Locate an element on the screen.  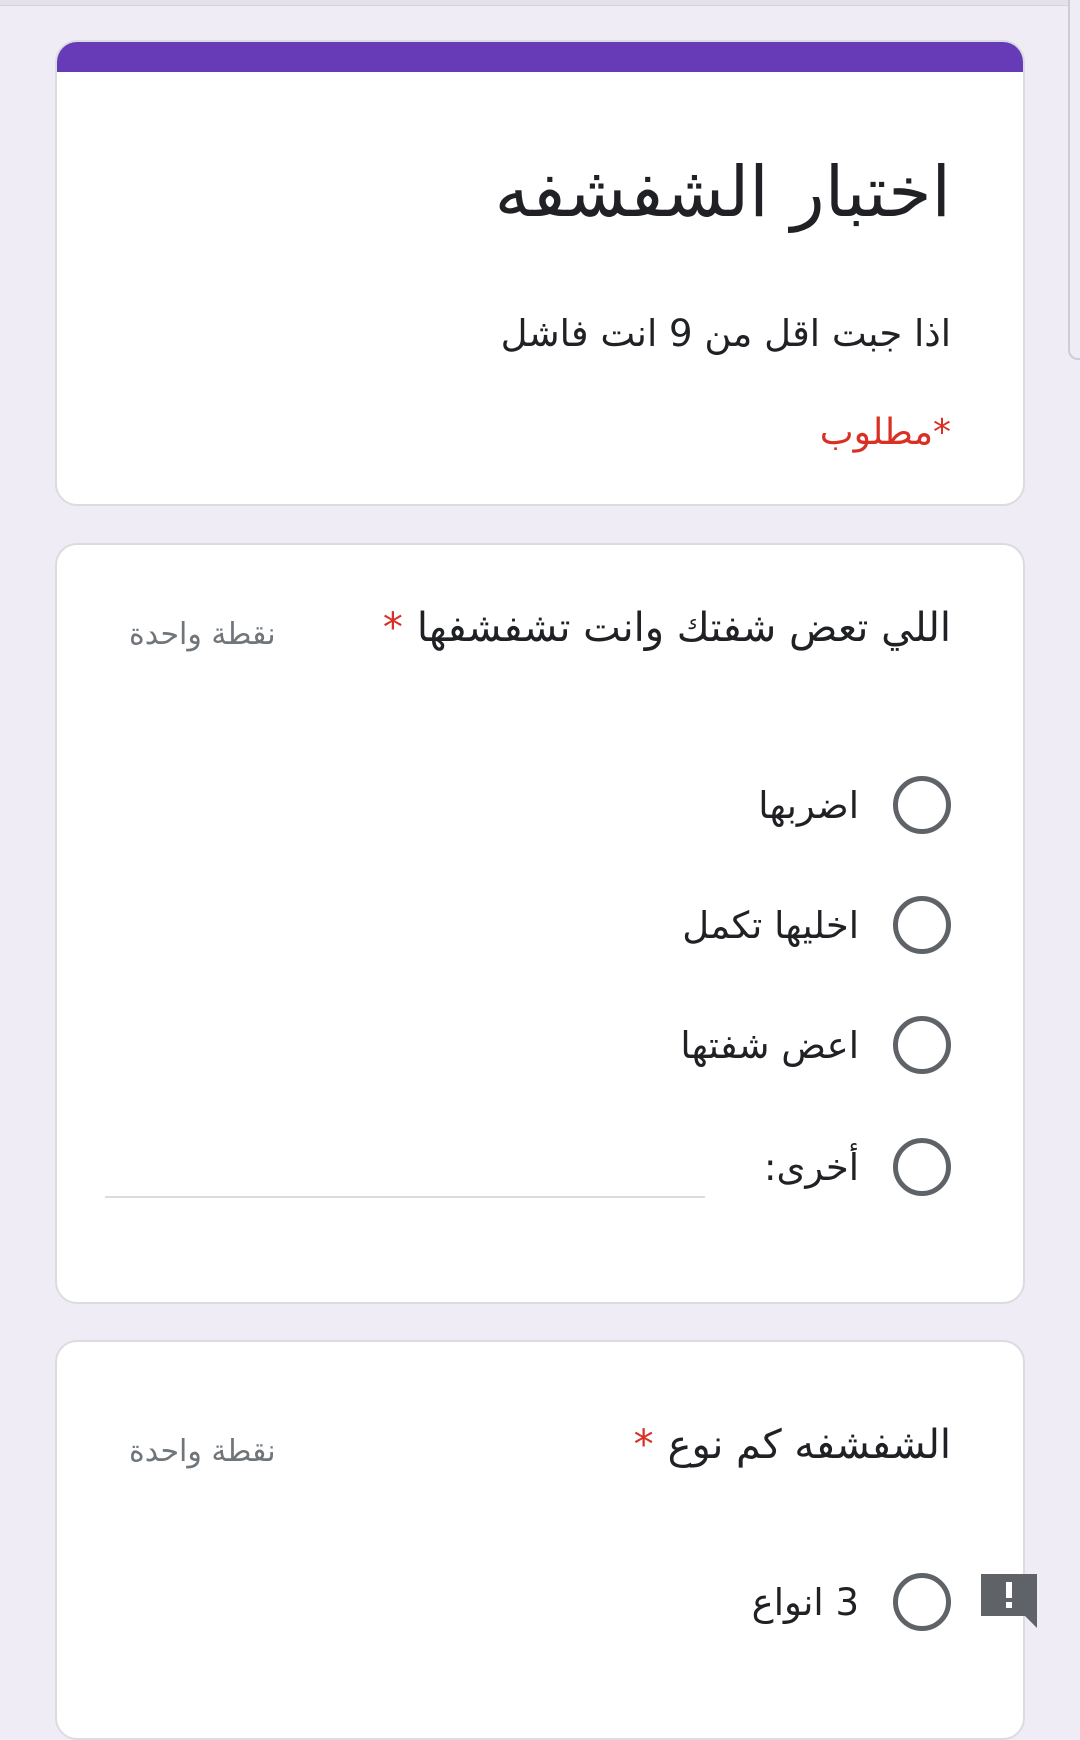
radio-option: اضربها is located at coordinates (854, 805).